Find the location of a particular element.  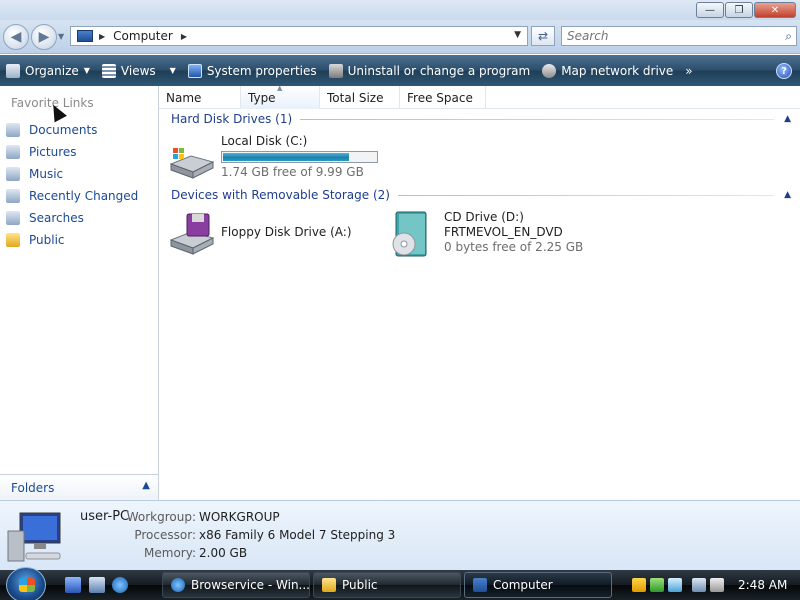

nav-item-searches: Searches is located at coordinates (72, 218).